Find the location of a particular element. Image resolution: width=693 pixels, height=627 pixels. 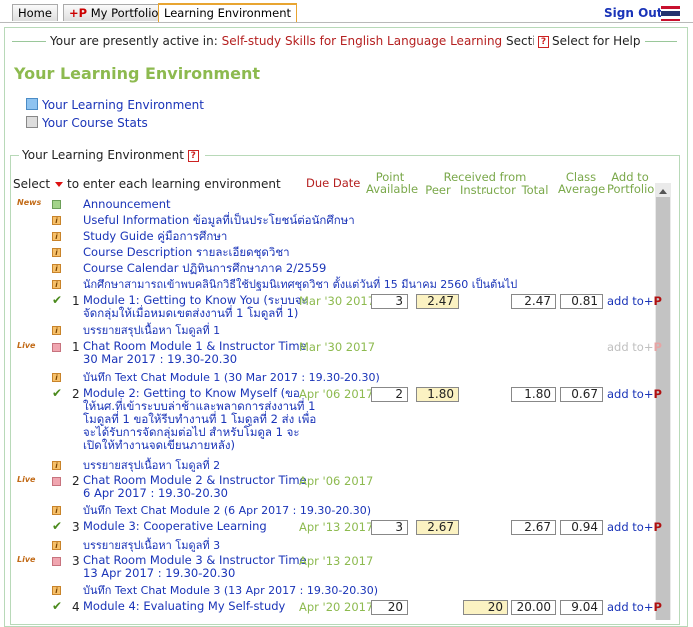

row-module-3: Module 3: Cooperative Learning is located at coordinates (175, 526).